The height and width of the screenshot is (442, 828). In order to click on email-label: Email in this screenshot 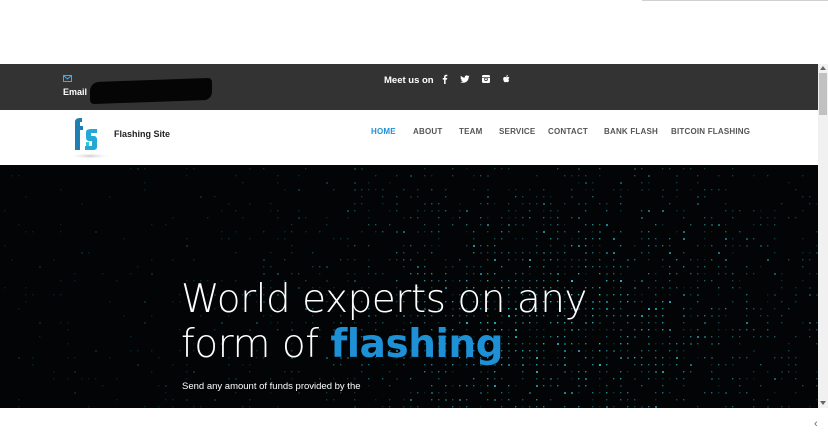, I will do `click(75, 92)`.